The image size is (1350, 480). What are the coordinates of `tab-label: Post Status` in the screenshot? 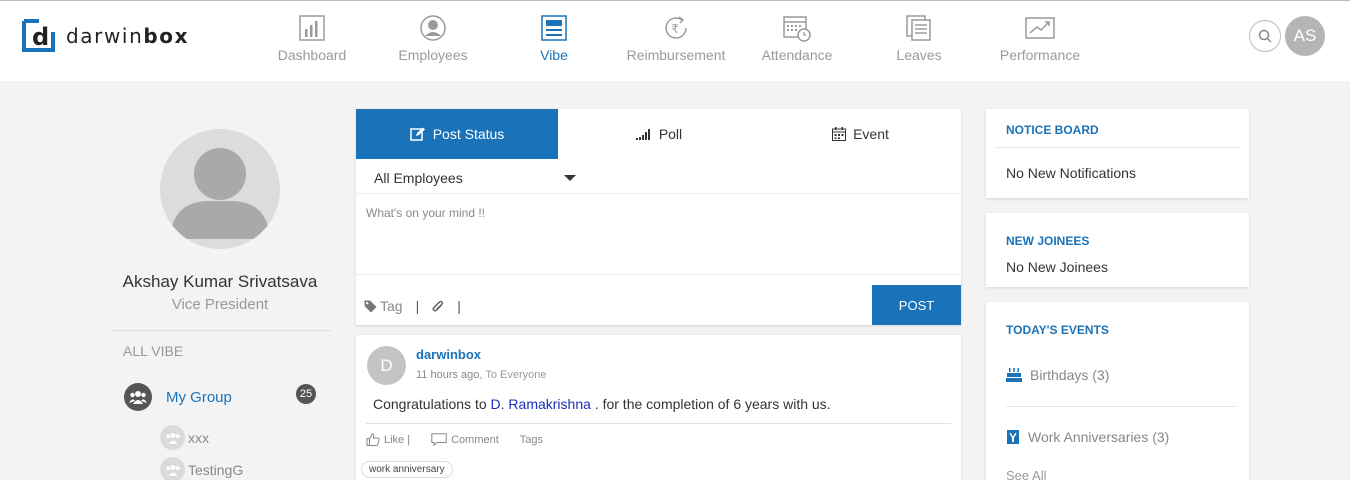 It's located at (468, 134).